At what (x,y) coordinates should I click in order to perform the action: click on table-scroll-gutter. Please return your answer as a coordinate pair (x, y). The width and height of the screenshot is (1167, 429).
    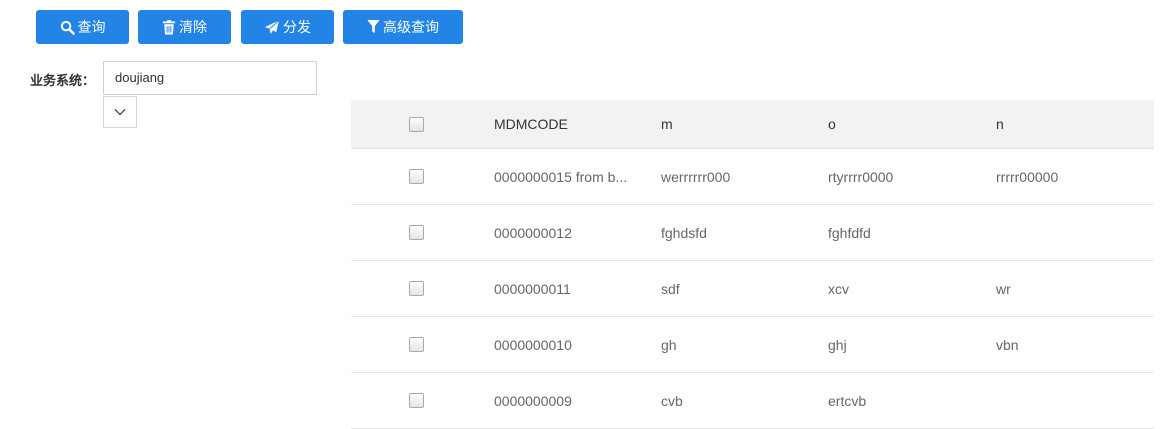
    Looking at the image, I should click on (1158, 258).